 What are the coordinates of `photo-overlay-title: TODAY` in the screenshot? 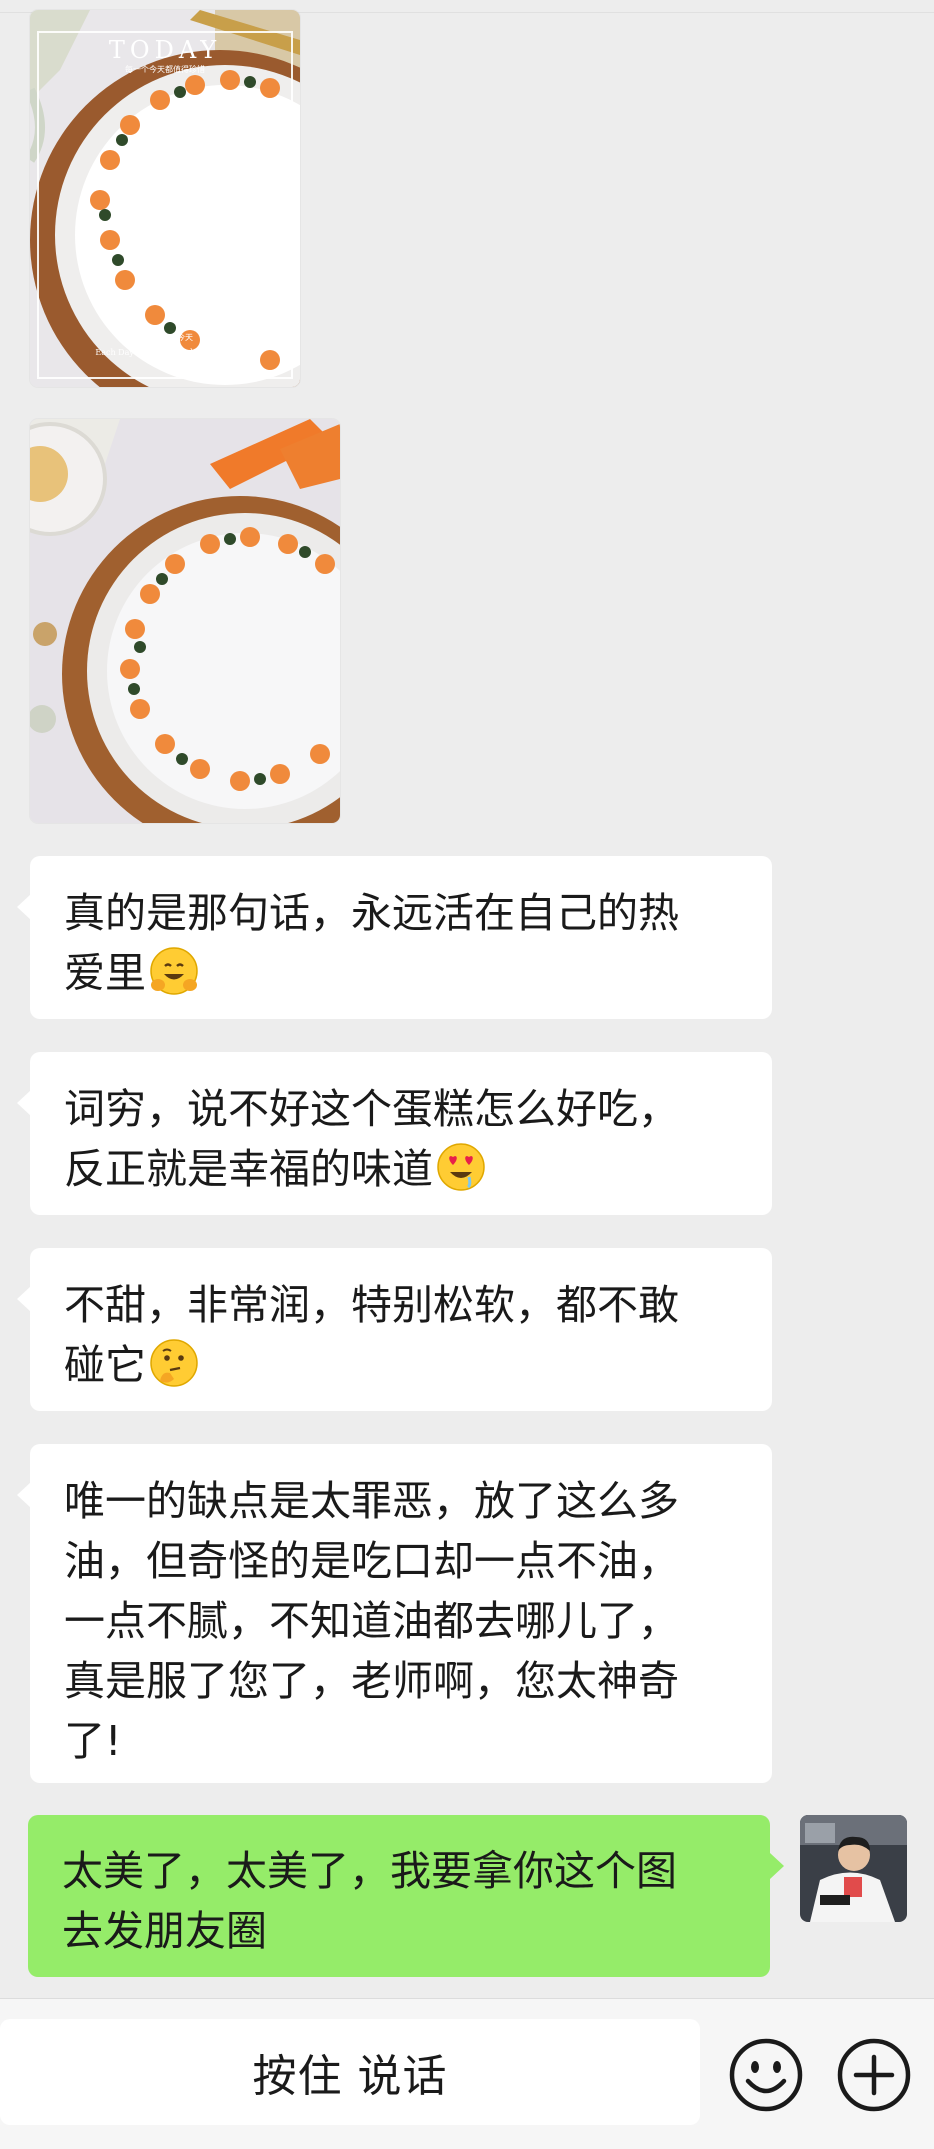 It's located at (165, 50).